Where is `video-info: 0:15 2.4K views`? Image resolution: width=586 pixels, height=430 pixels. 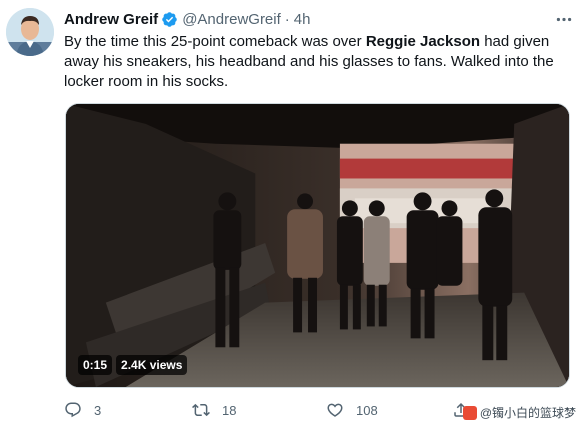 video-info: 0:15 2.4K views is located at coordinates (133, 365).